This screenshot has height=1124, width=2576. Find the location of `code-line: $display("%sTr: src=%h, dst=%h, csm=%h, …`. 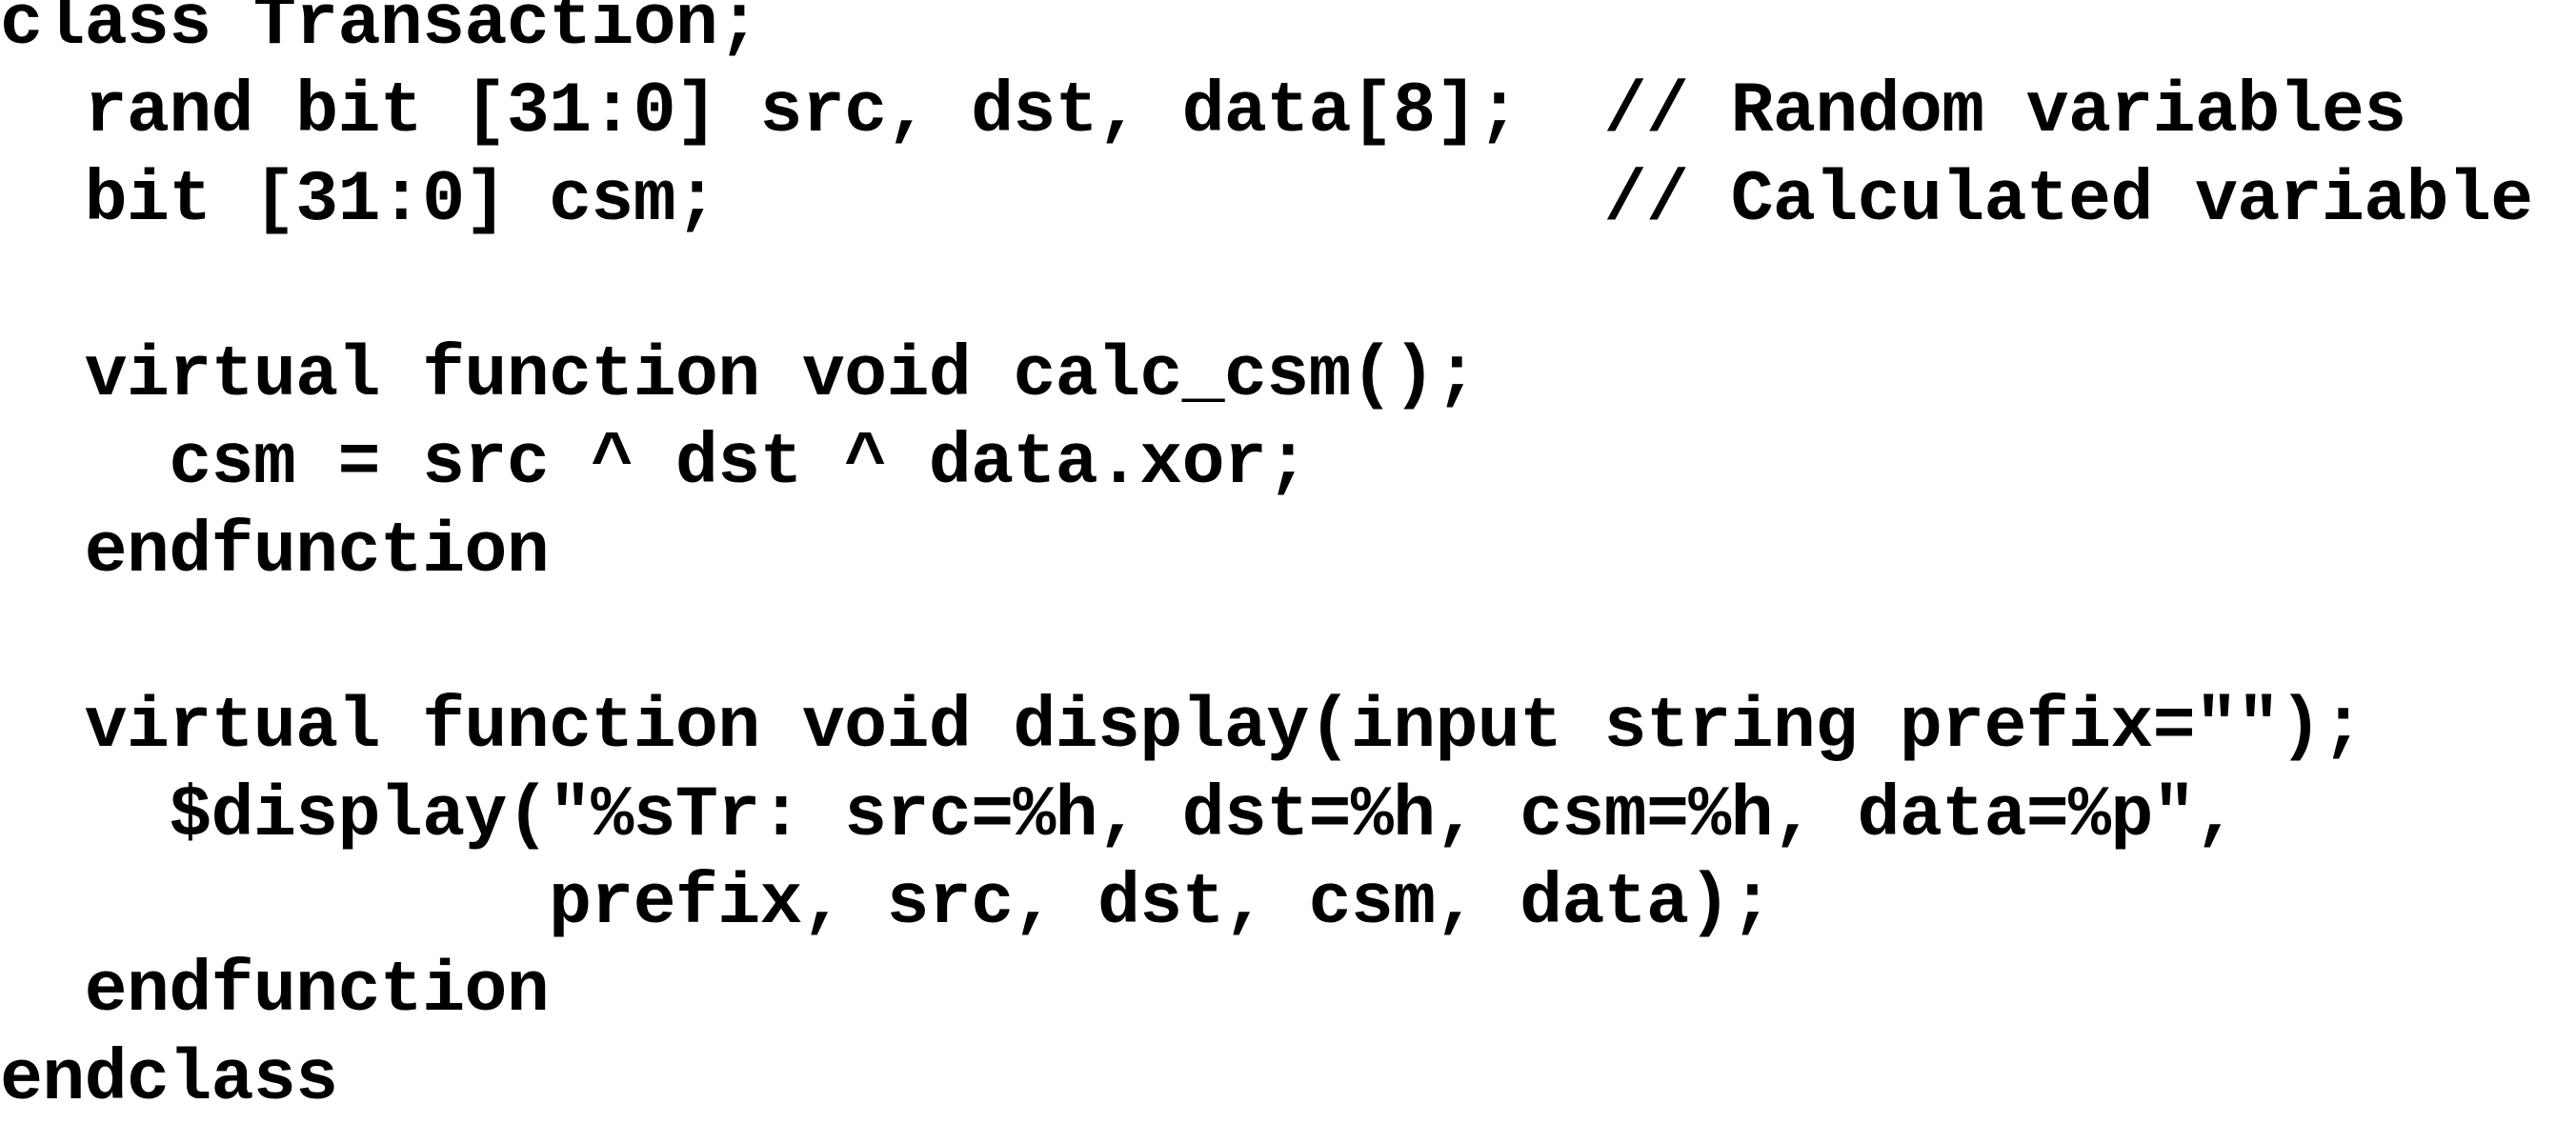

code-line: $display("%sTr: src=%h, dst=%h, csm=%h, … is located at coordinates (1119, 815).